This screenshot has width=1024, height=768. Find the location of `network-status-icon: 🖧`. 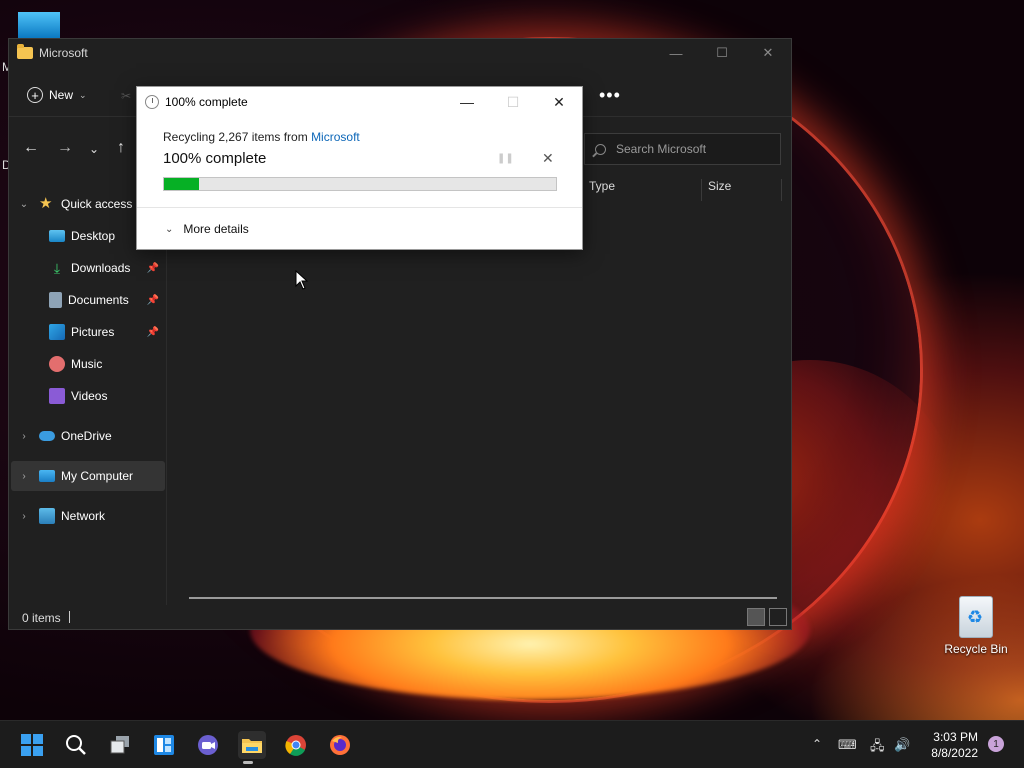

network-status-icon: 🖧 is located at coordinates (877, 748).